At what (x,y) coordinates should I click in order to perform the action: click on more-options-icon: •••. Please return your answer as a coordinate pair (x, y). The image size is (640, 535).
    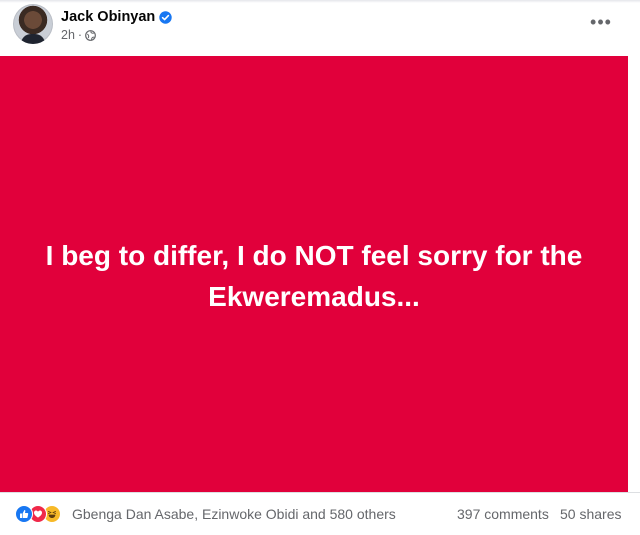
    Looking at the image, I should click on (601, 22).